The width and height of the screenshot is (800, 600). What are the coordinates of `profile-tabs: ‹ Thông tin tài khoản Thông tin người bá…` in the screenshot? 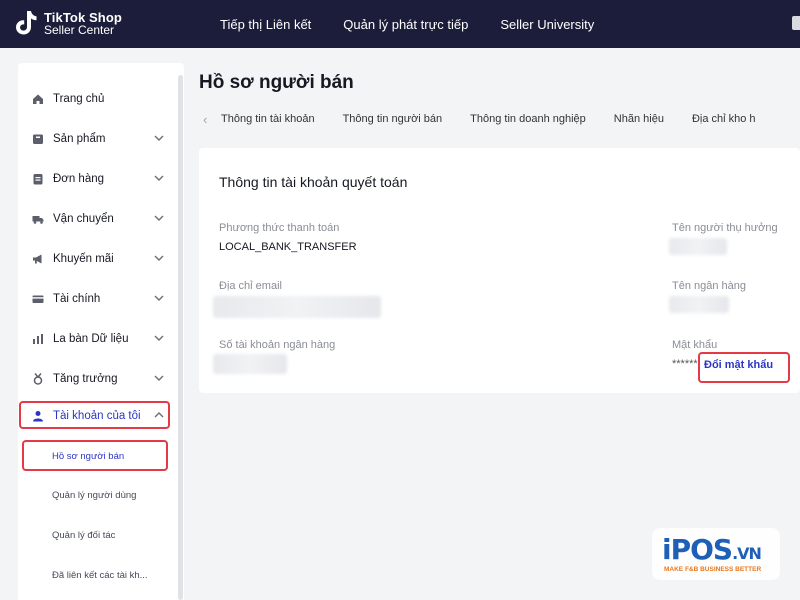 It's located at (499, 119).